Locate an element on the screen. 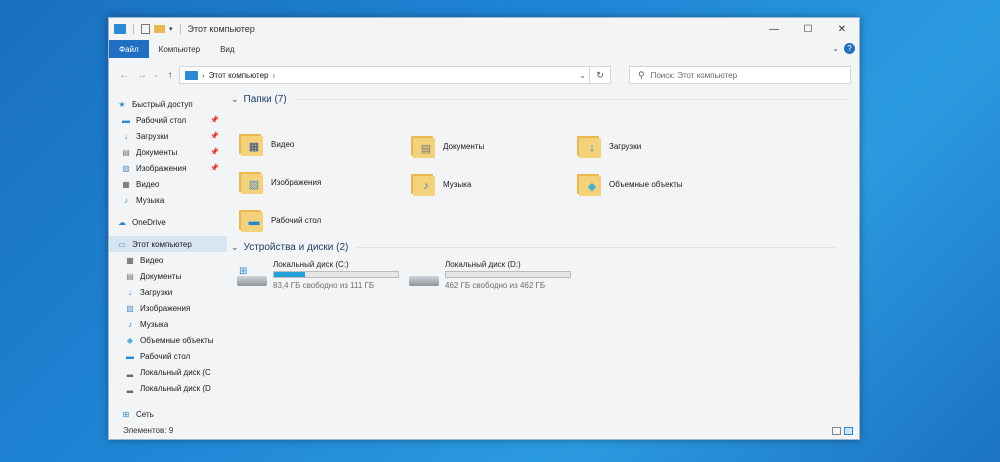 Image resolution: width=1000 pixels, height=462 pixels. sidebar-item-label: Локальный диск (C is located at coordinates (175, 372).